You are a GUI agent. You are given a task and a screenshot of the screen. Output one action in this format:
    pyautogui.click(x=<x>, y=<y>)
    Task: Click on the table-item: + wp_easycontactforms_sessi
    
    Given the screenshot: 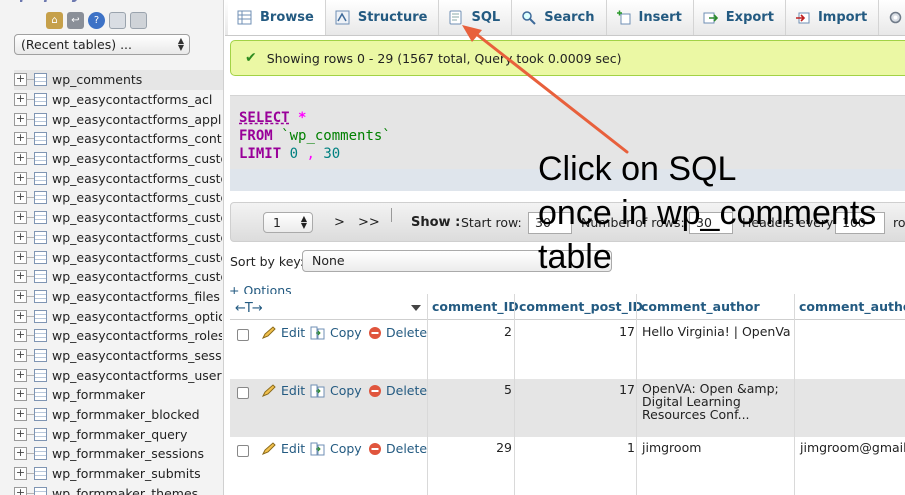 What is the action you would take?
    pyautogui.click(x=118, y=356)
    